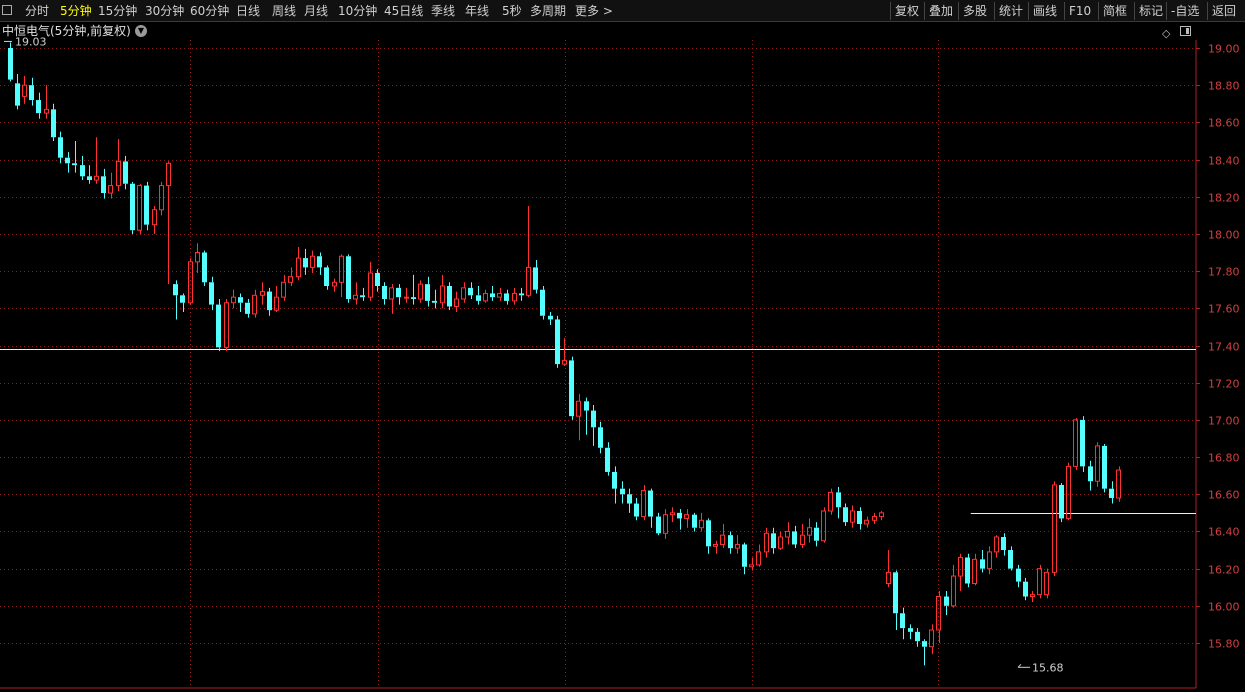  What do you see at coordinates (76, 11) in the screenshot?
I see `period-tab-1: 5分钟` at bounding box center [76, 11].